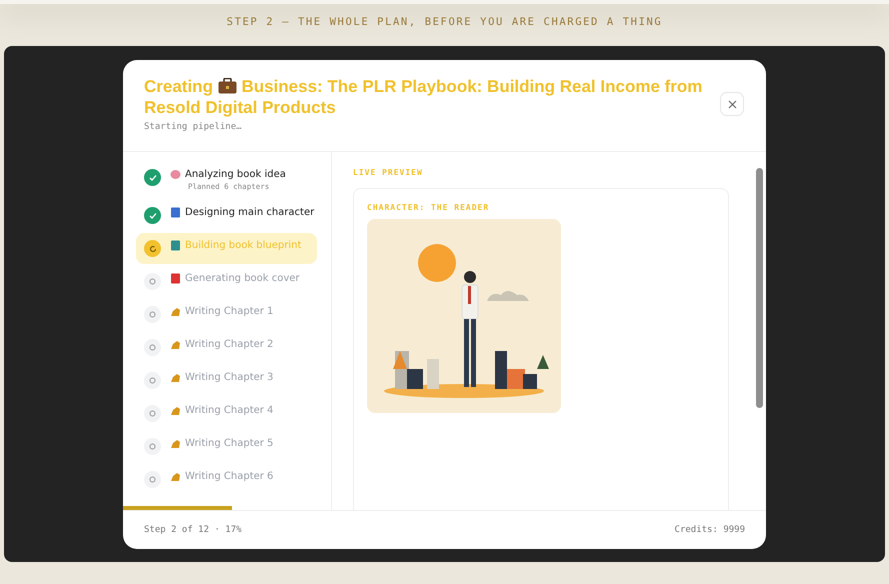  What do you see at coordinates (227, 86) in the screenshot?
I see `briefcase-icon` at bounding box center [227, 86].